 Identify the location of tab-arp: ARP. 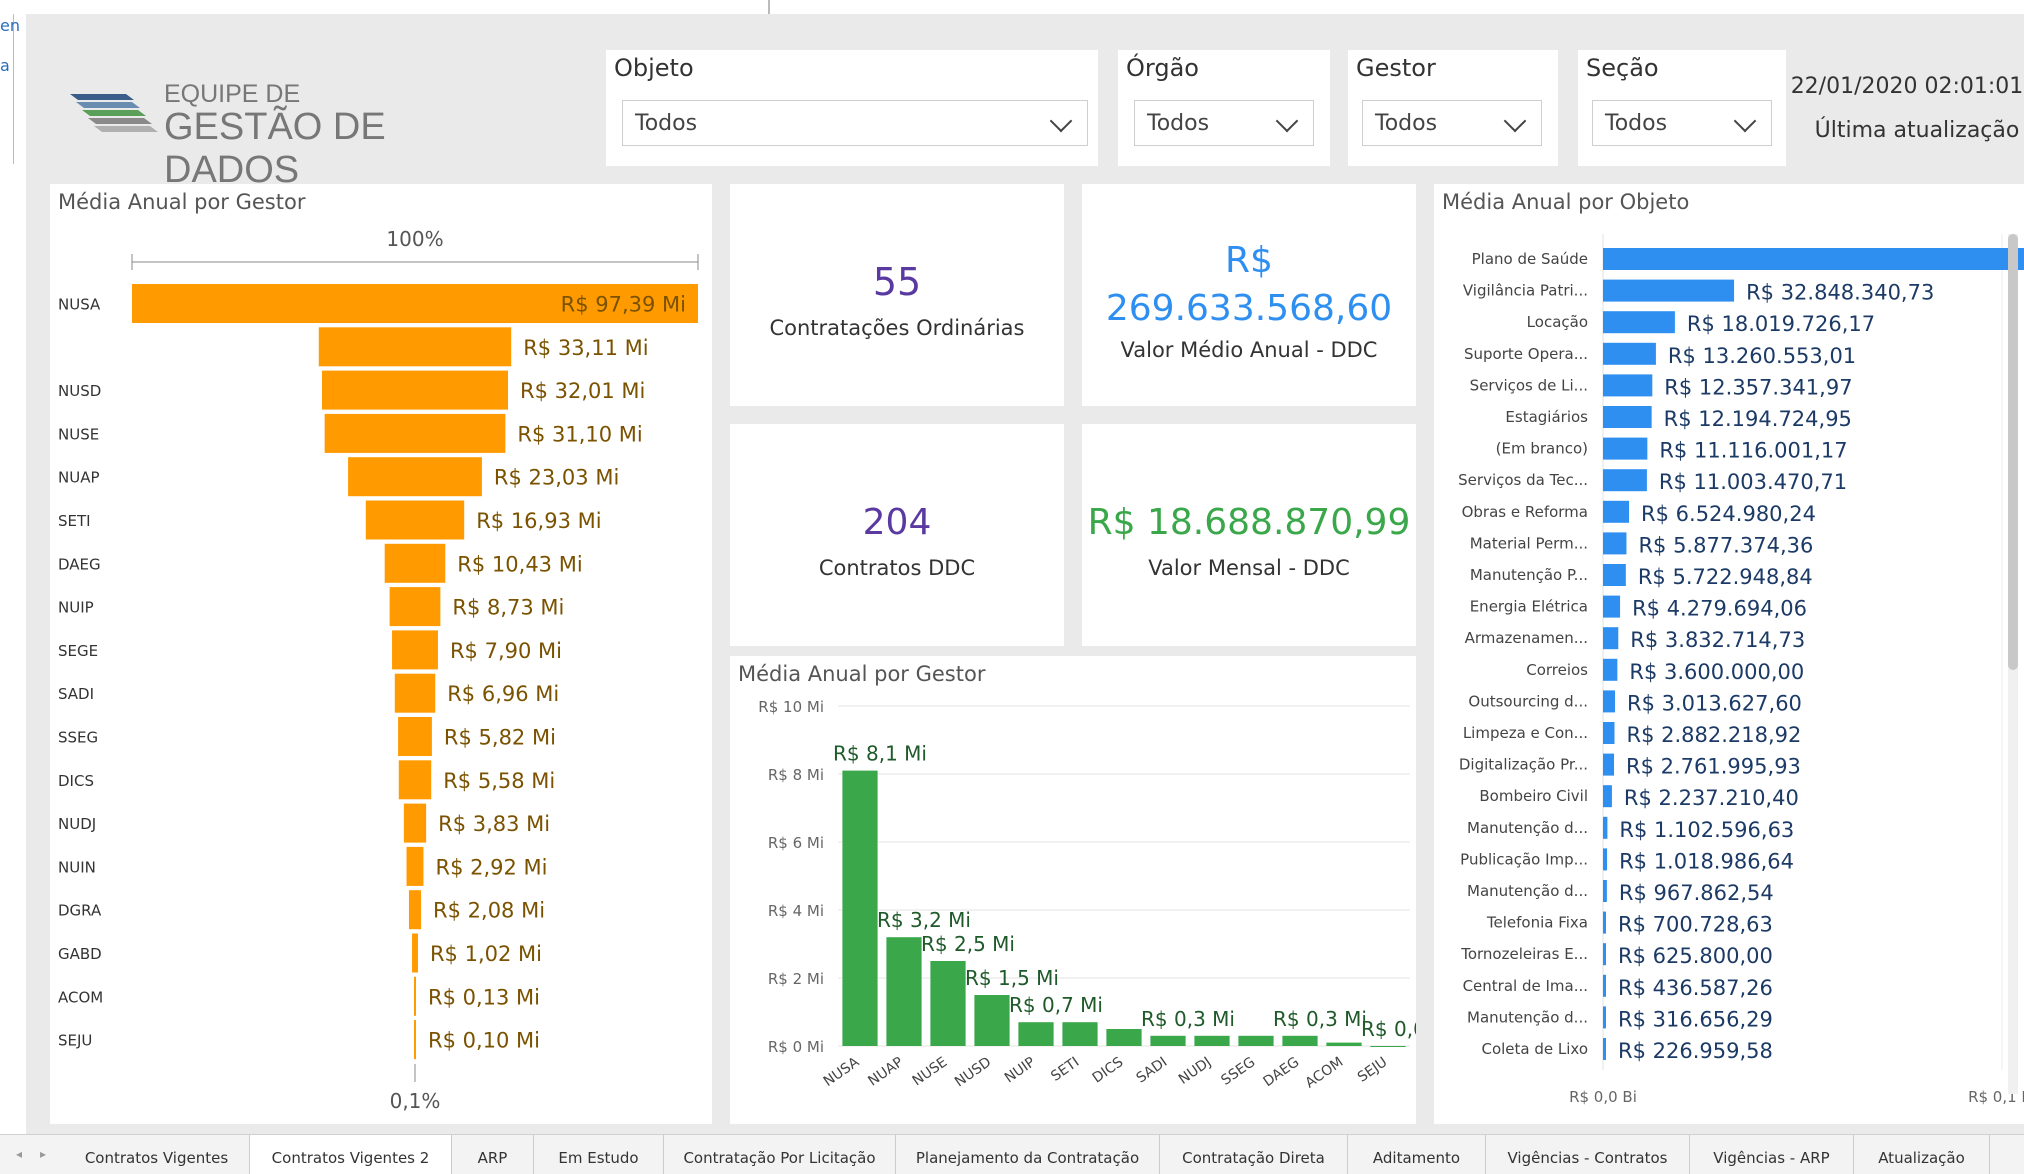
(493, 1154).